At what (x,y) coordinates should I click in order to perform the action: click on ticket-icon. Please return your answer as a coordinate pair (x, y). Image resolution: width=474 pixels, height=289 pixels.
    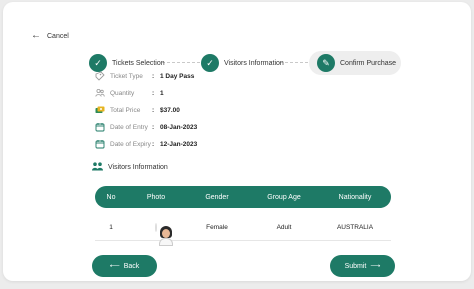
    Looking at the image, I should click on (100, 76).